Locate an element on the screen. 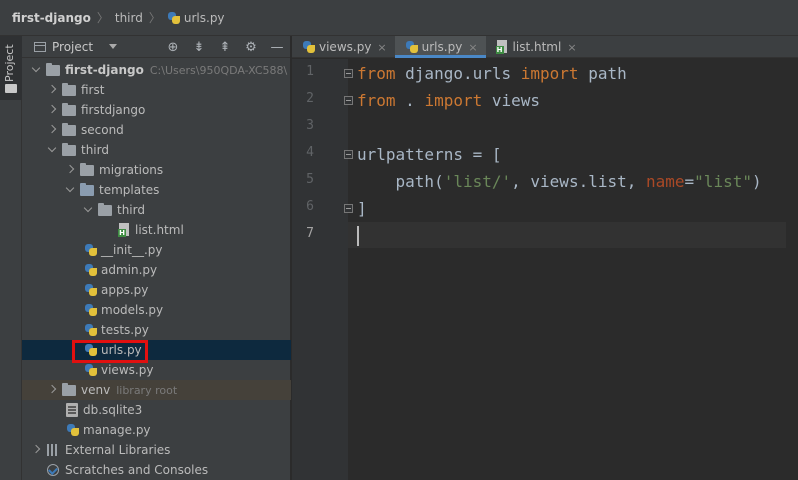 This screenshot has height=480, width=798. code-token: urlpatterns = [ is located at coordinates (429, 154).